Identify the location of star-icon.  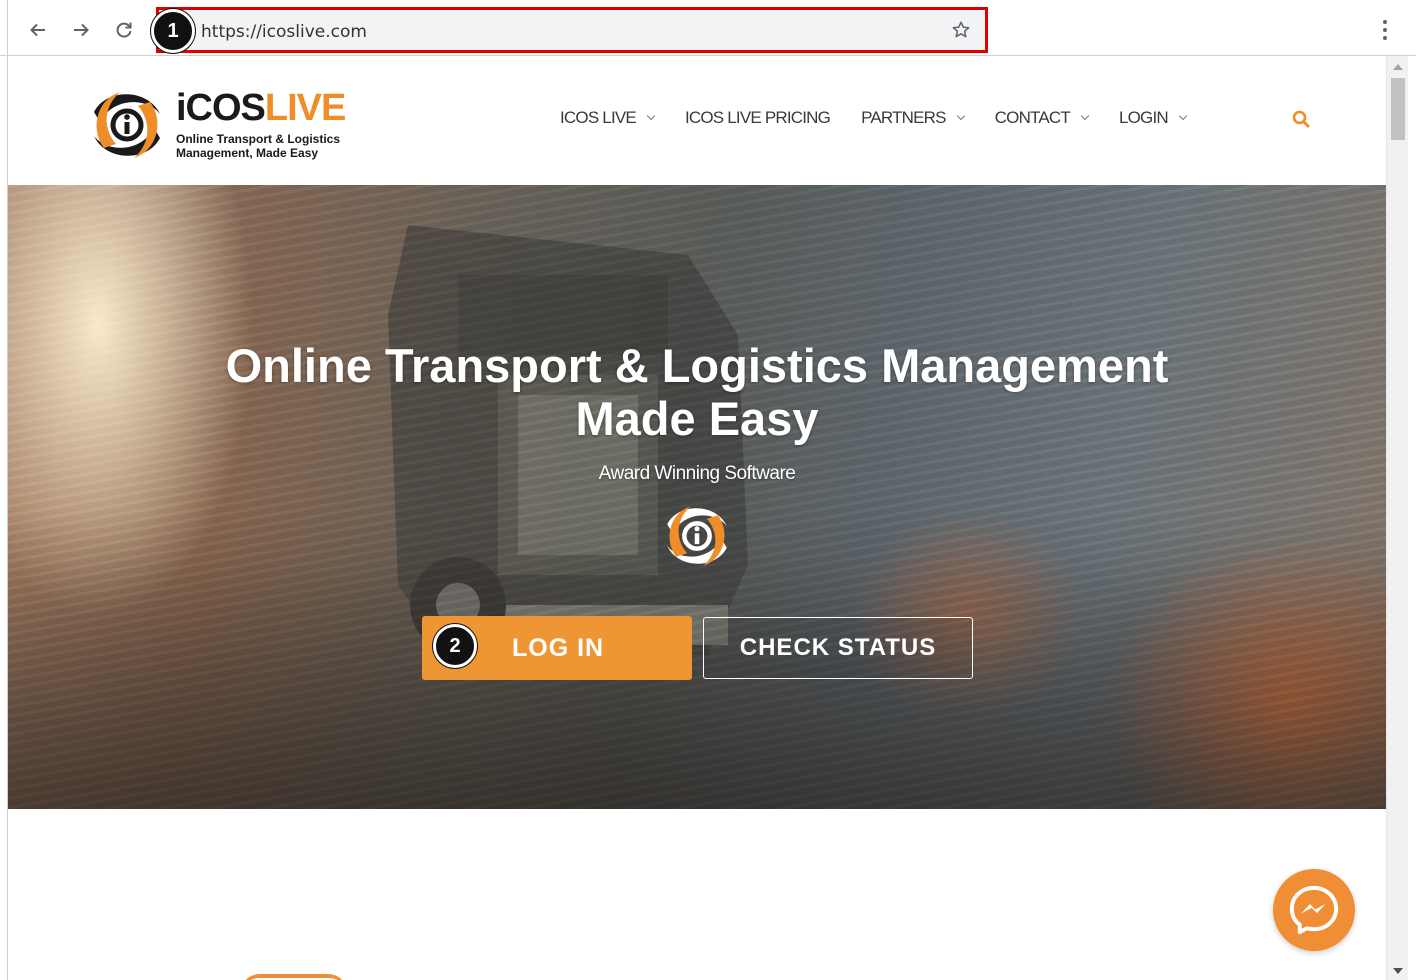
(961, 30).